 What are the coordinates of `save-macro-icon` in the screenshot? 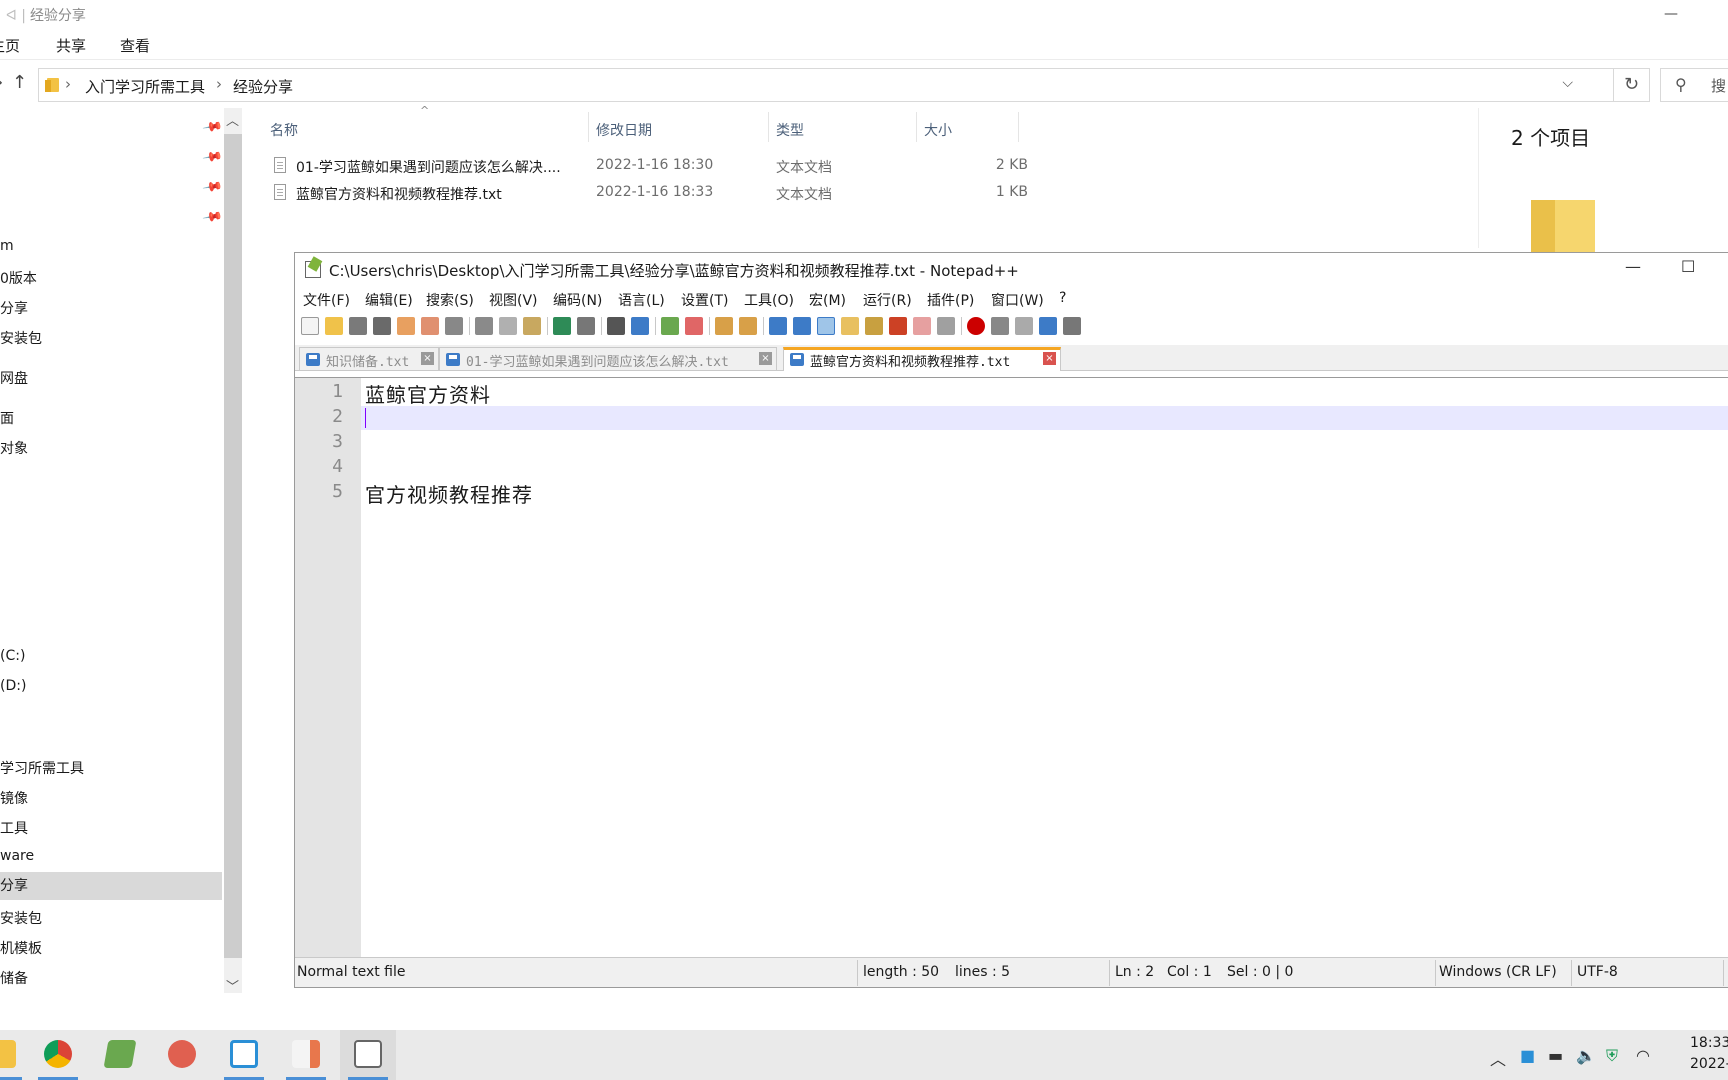 It's located at (1072, 326).